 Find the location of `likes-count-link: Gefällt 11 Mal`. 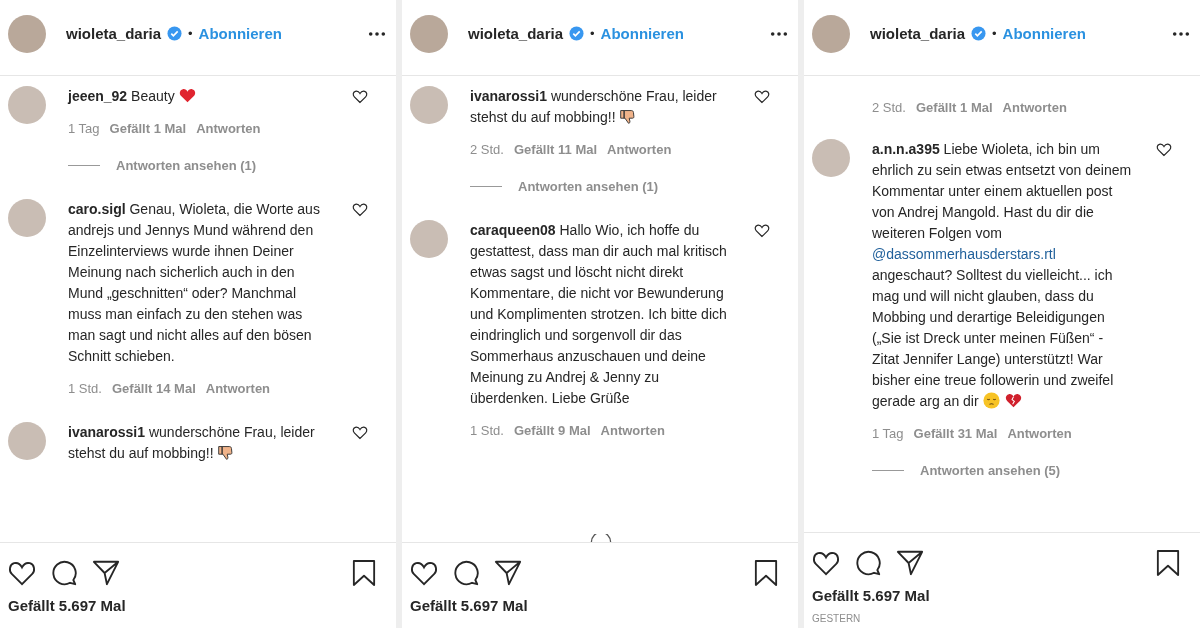

likes-count-link: Gefällt 11 Mal is located at coordinates (555, 149).